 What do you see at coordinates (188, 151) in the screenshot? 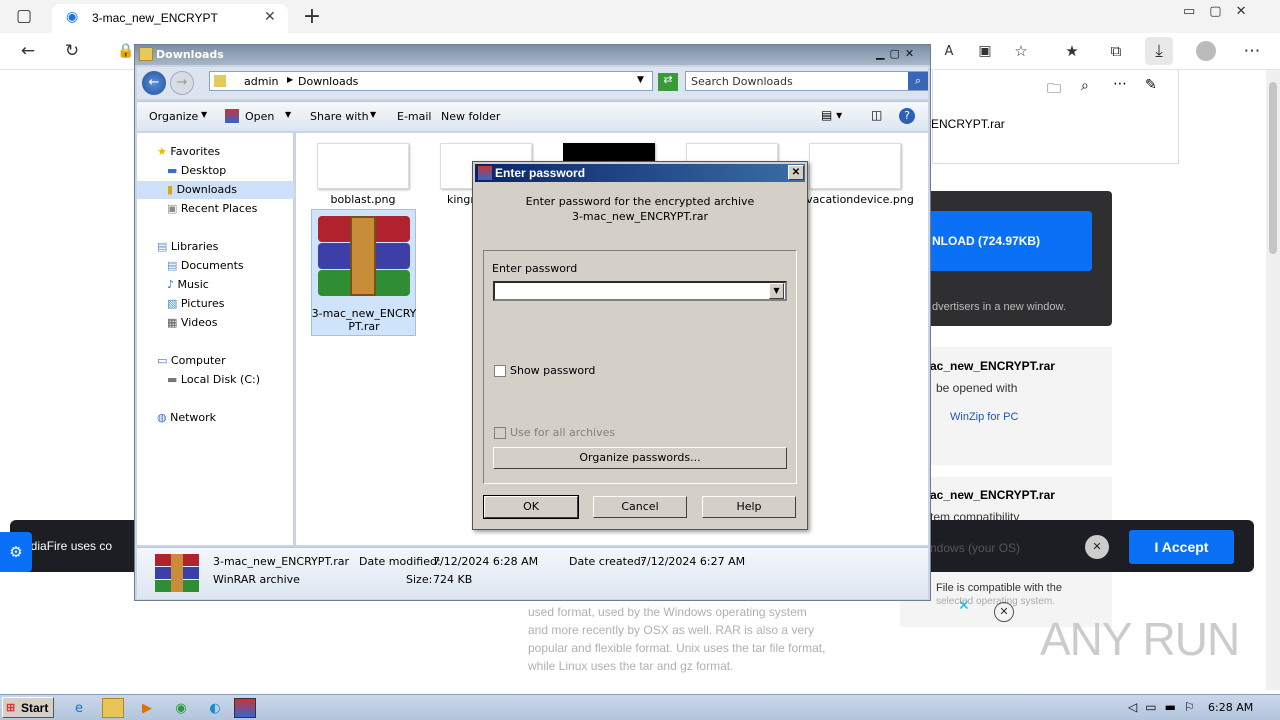
I see `favorites-node: ★ Favorites` at bounding box center [188, 151].